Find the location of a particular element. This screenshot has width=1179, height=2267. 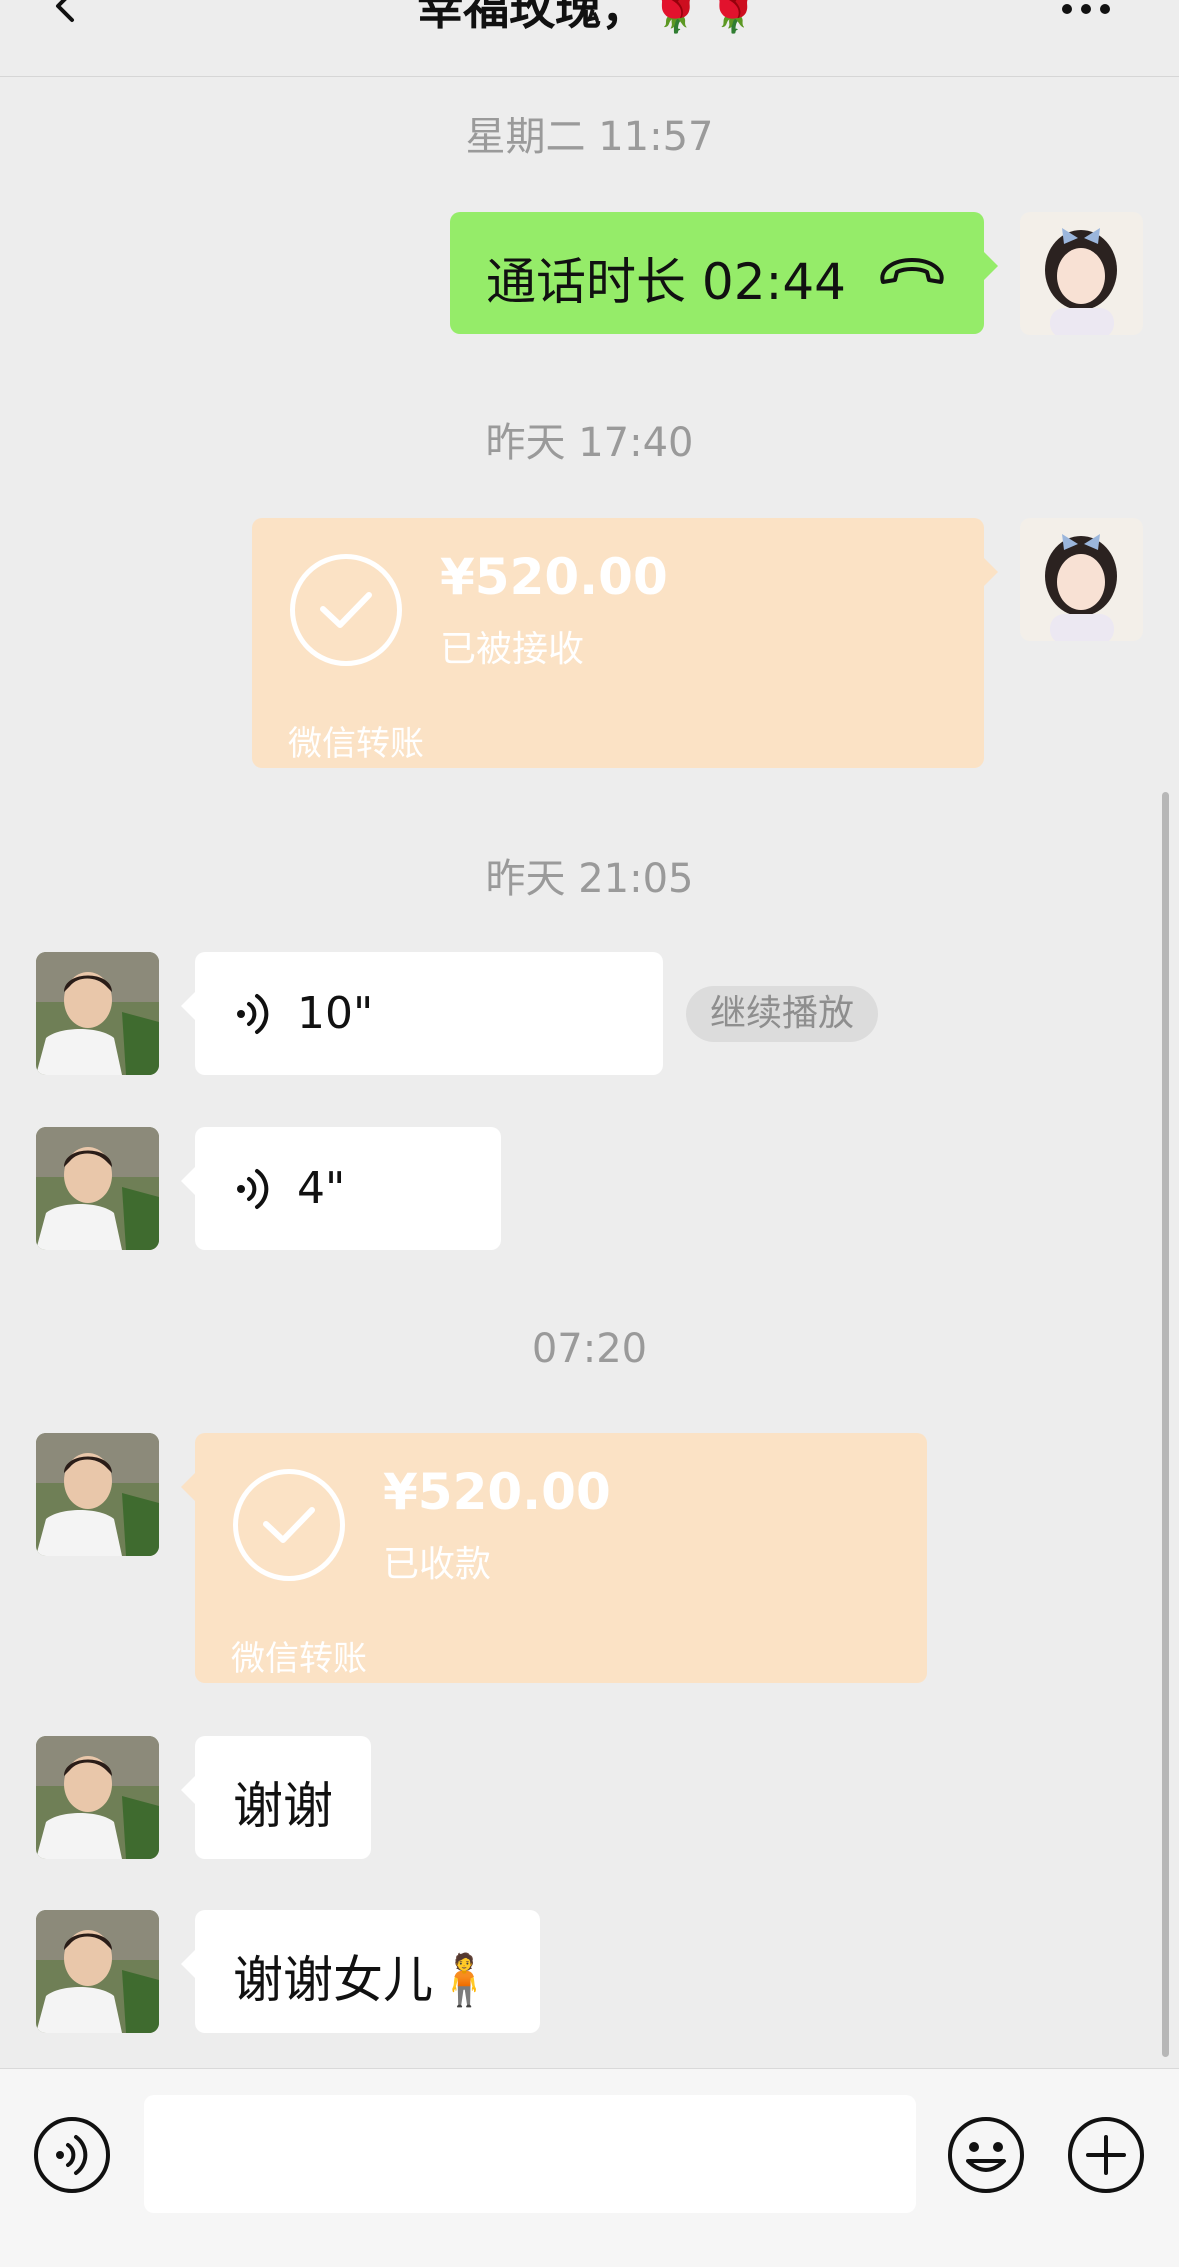

phone-hangup-icon is located at coordinates (912, 274).